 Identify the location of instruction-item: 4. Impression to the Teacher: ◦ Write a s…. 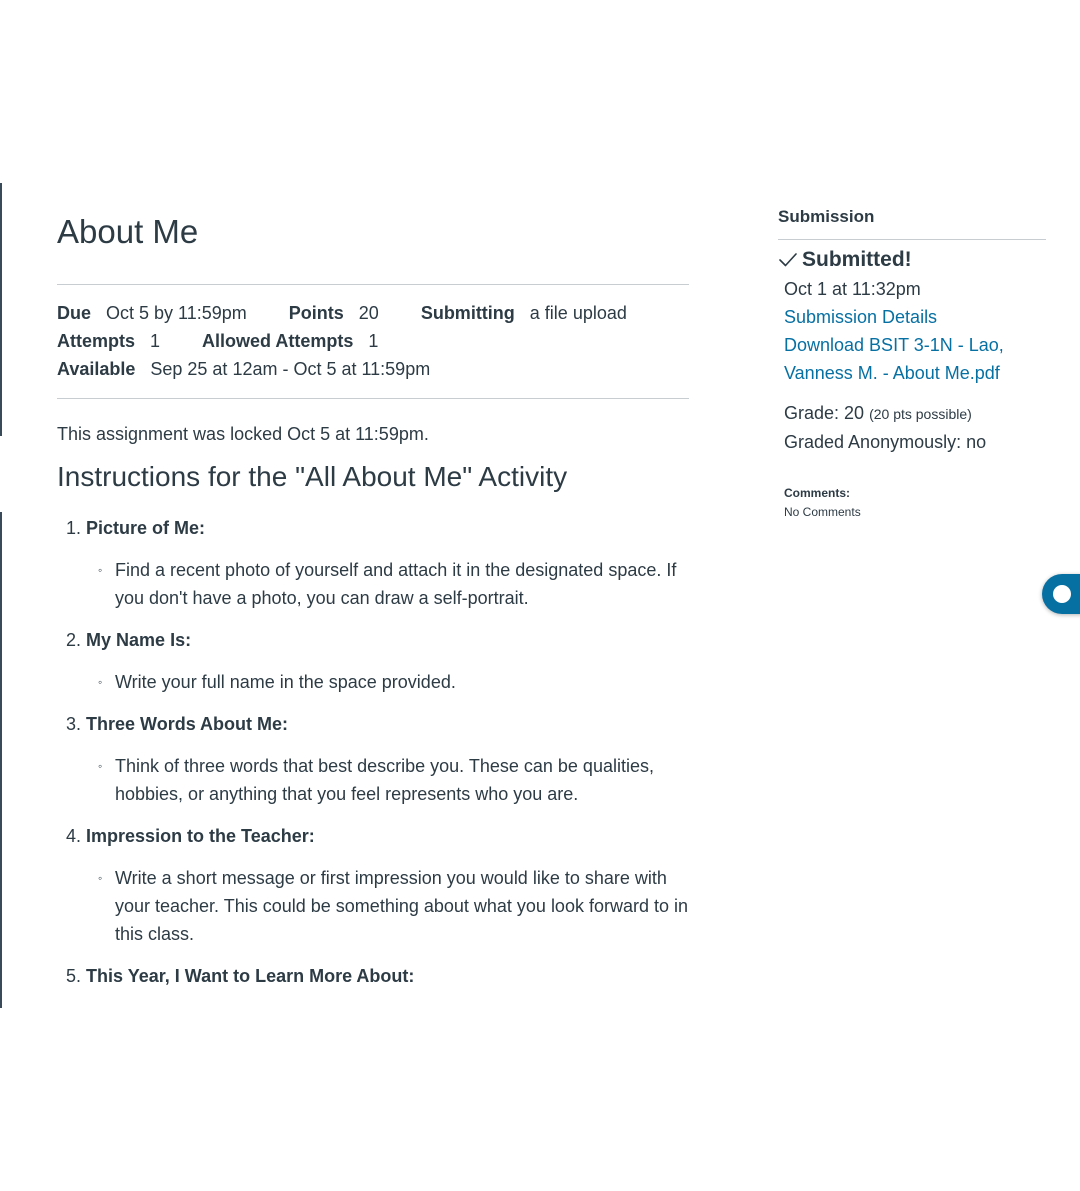
(373, 885).